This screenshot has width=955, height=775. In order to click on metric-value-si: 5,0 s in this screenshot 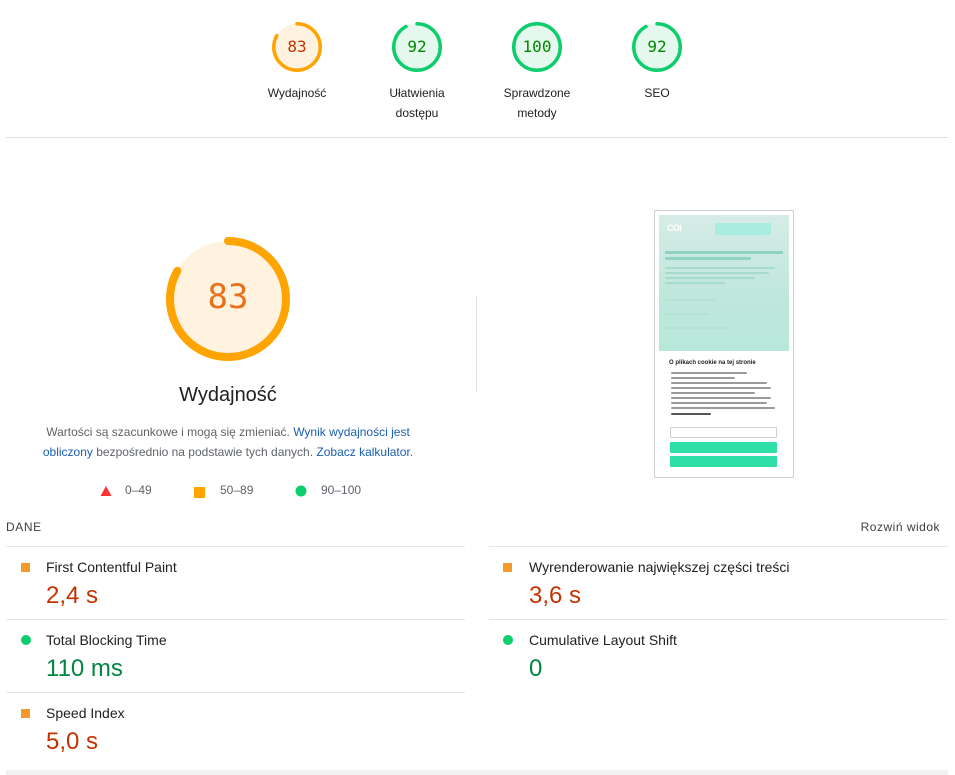, I will do `click(72, 741)`.